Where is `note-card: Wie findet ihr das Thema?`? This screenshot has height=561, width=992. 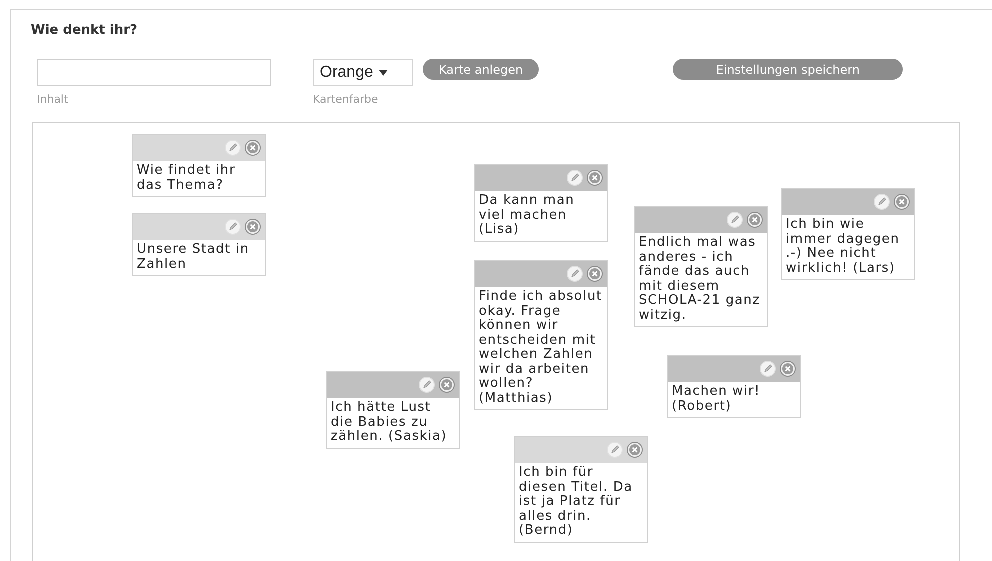
note-card: Wie findet ihr das Thema? is located at coordinates (199, 165).